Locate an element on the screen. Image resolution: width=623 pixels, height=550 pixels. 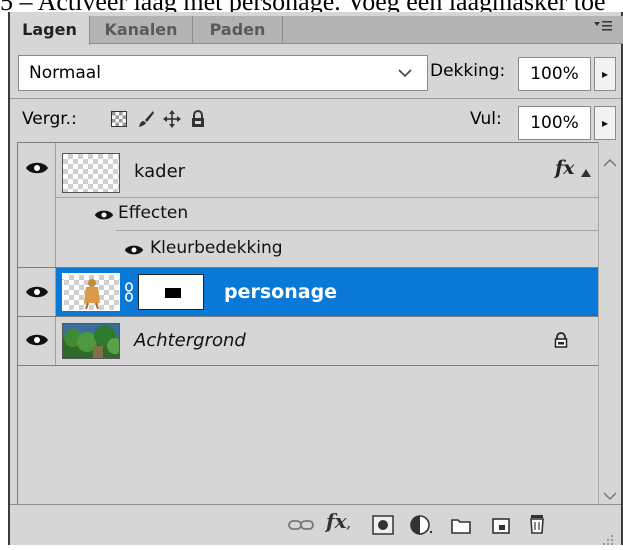
chain-link-icon is located at coordinates (129, 294).